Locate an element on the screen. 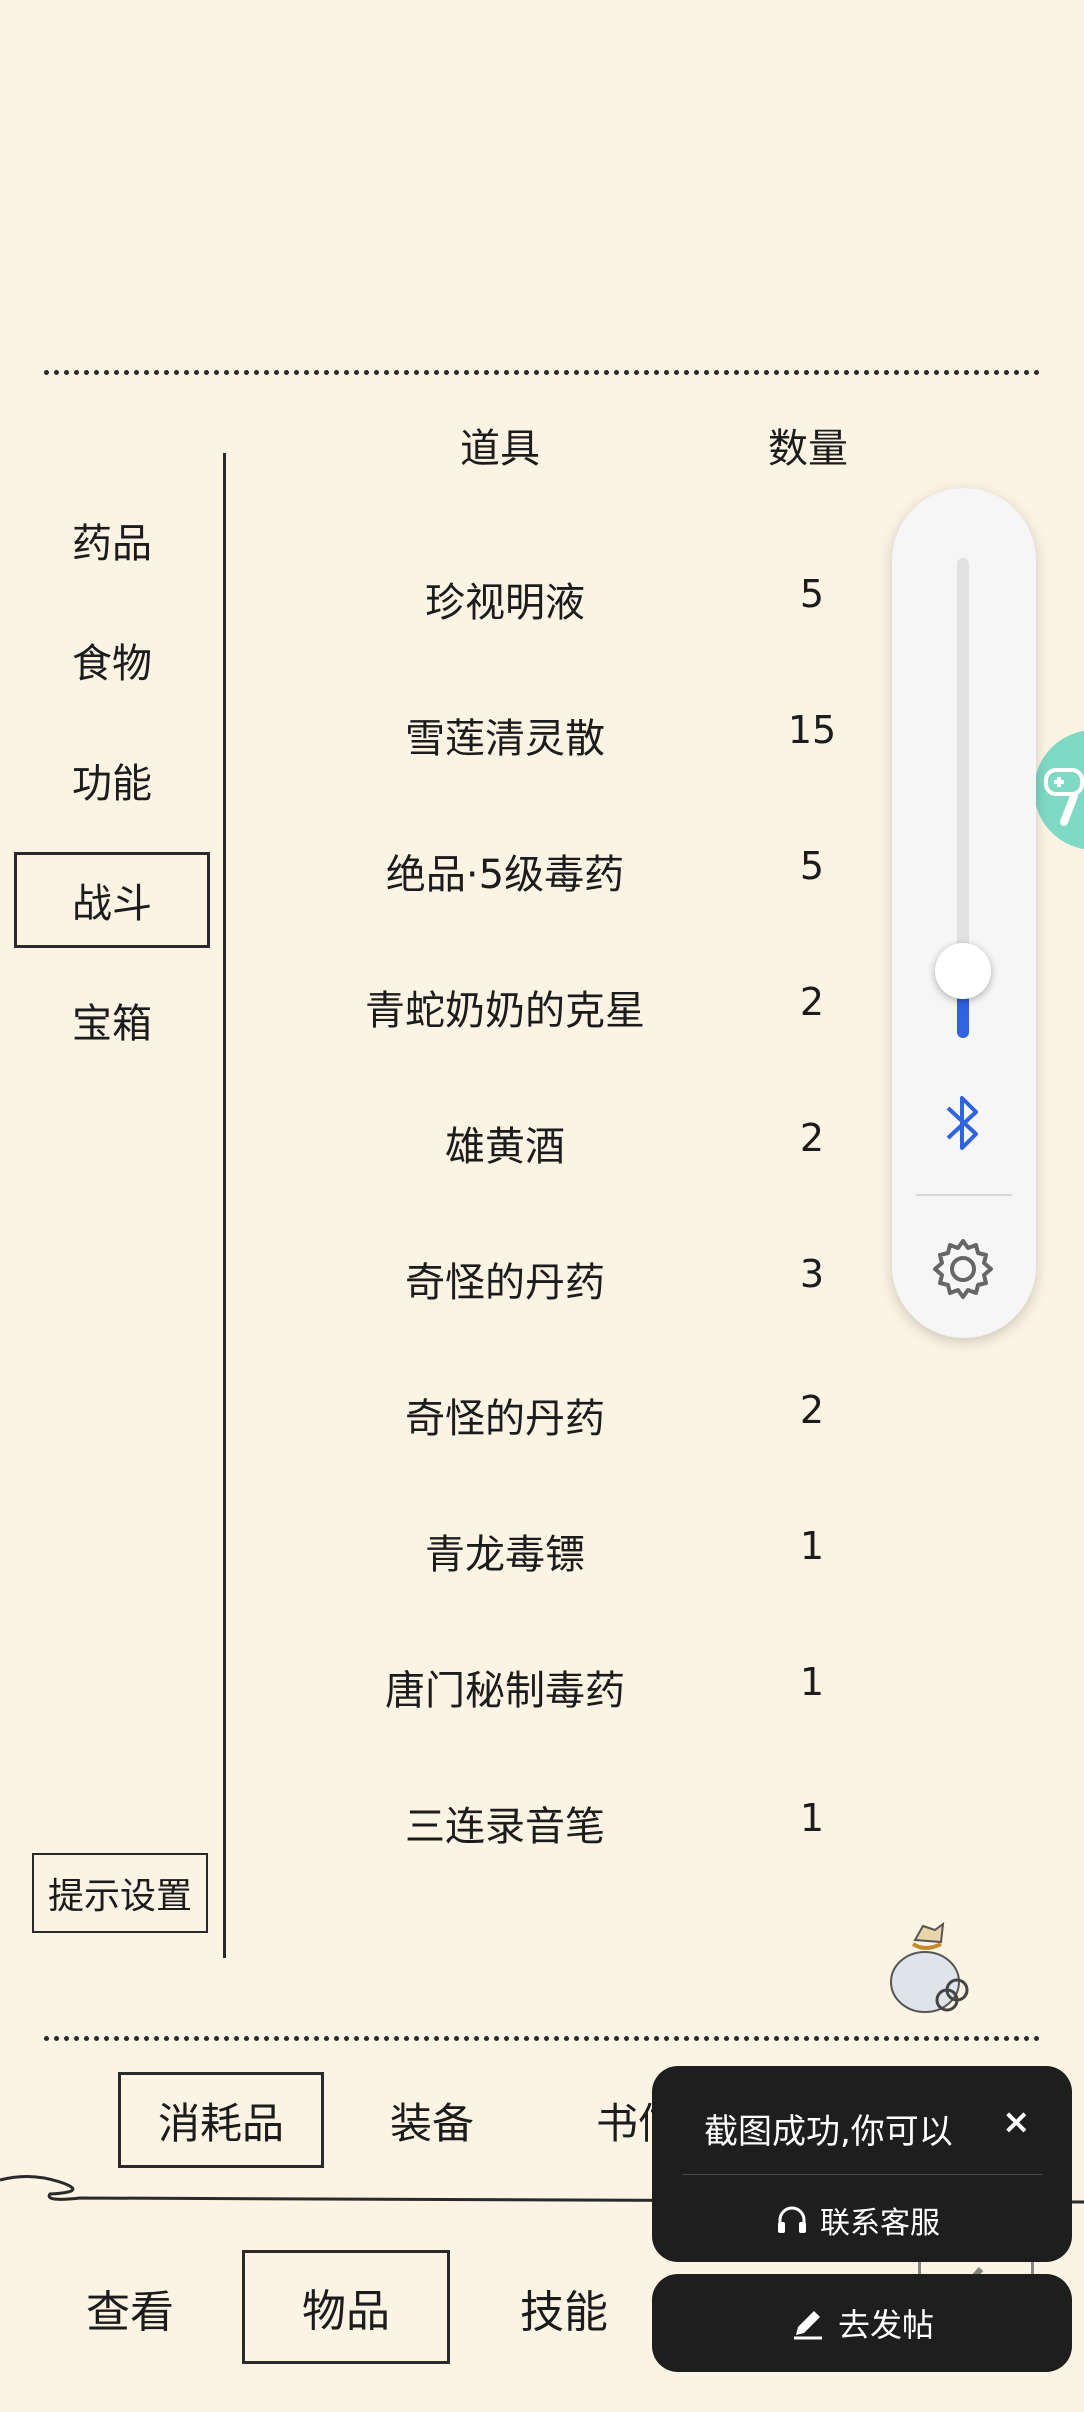 The image size is (1084, 2412). pencil-icon is located at coordinates (807, 2325).